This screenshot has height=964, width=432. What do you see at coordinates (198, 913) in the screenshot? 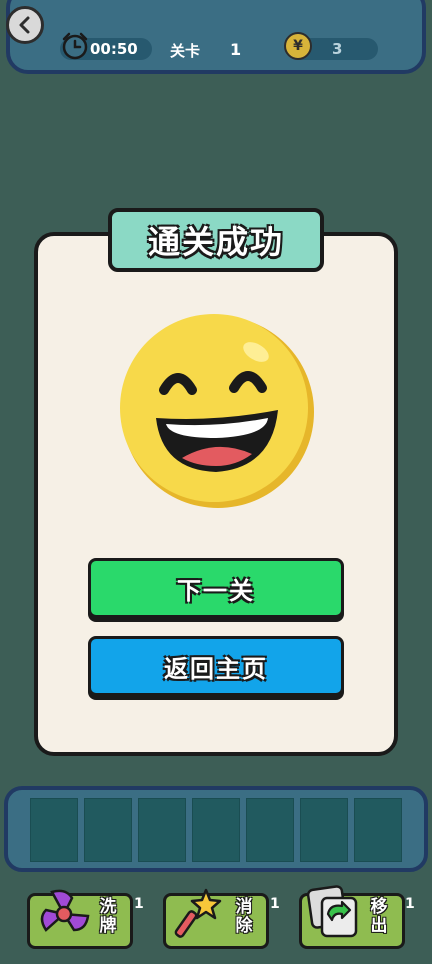
I see `magic-wand-icon` at bounding box center [198, 913].